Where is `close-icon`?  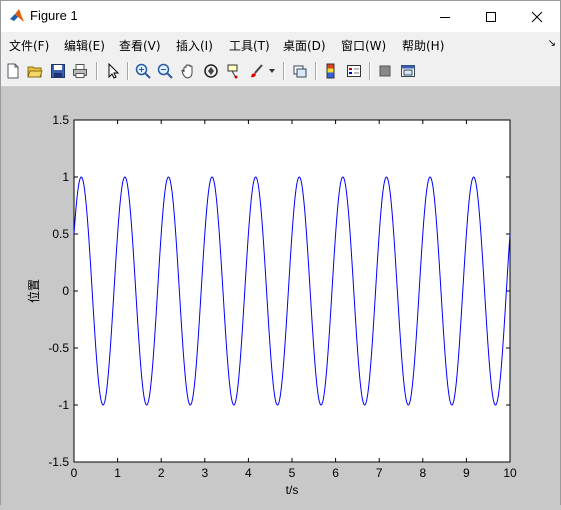
close-icon is located at coordinates (537, 16).